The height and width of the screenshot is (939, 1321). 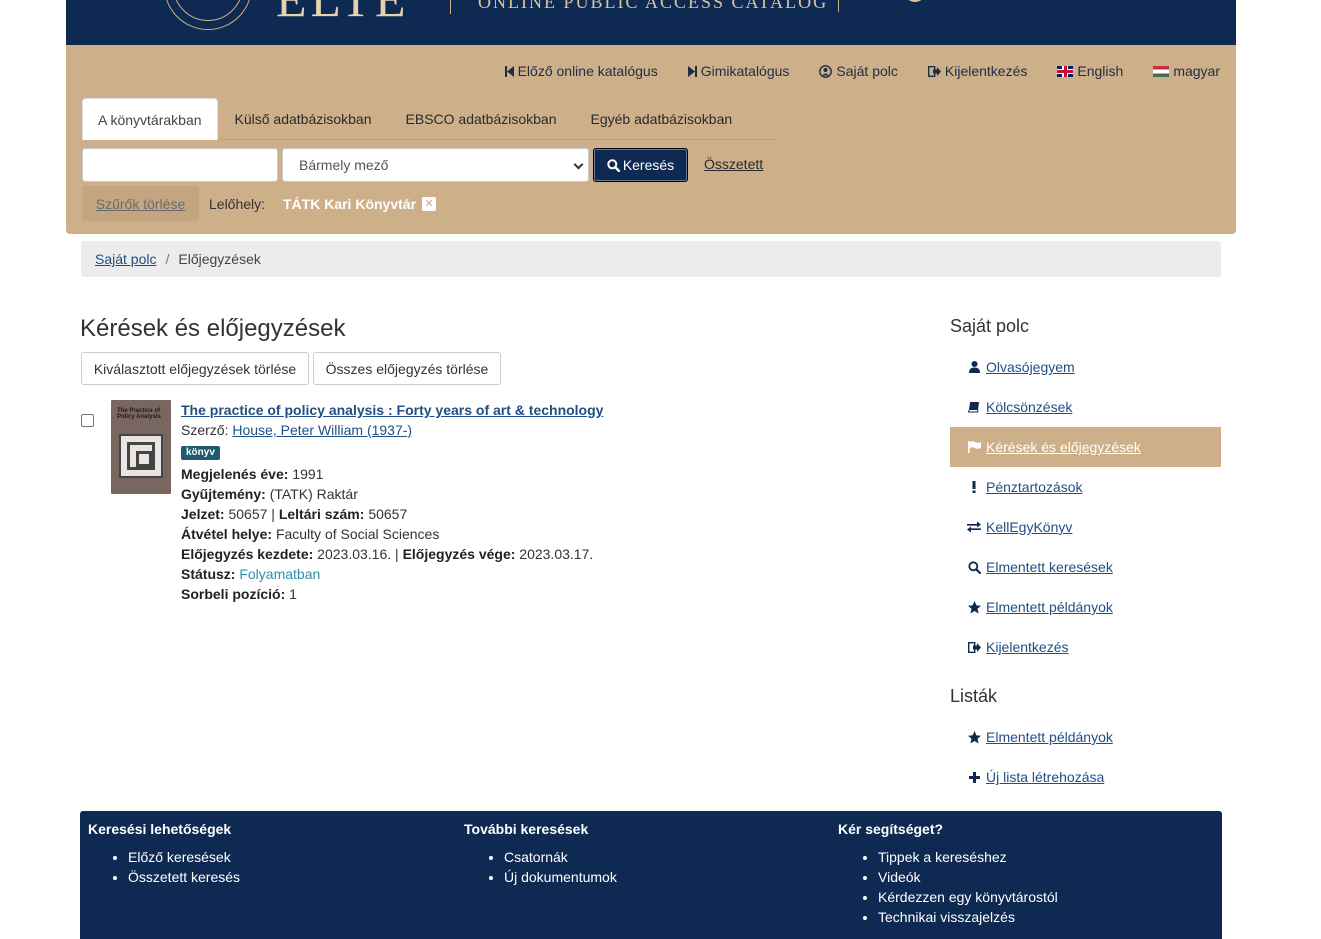 What do you see at coordinates (1100, 71) in the screenshot?
I see `nav-label: English` at bounding box center [1100, 71].